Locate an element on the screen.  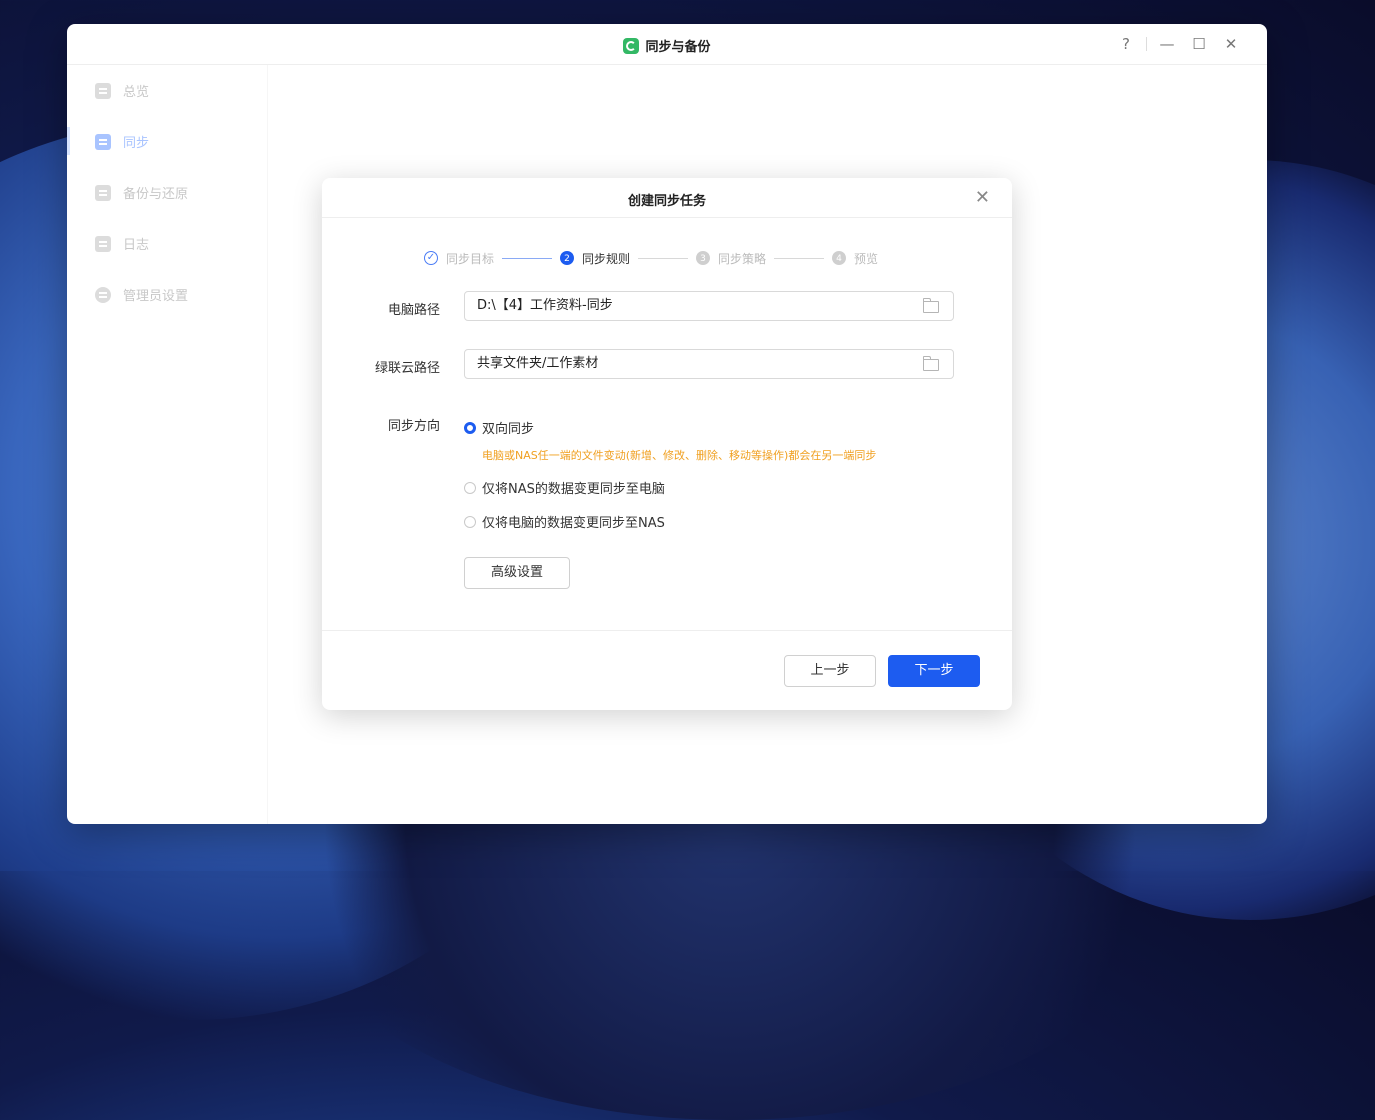
cloud-path-label: 绿联云路径 is located at coordinates (407, 368).